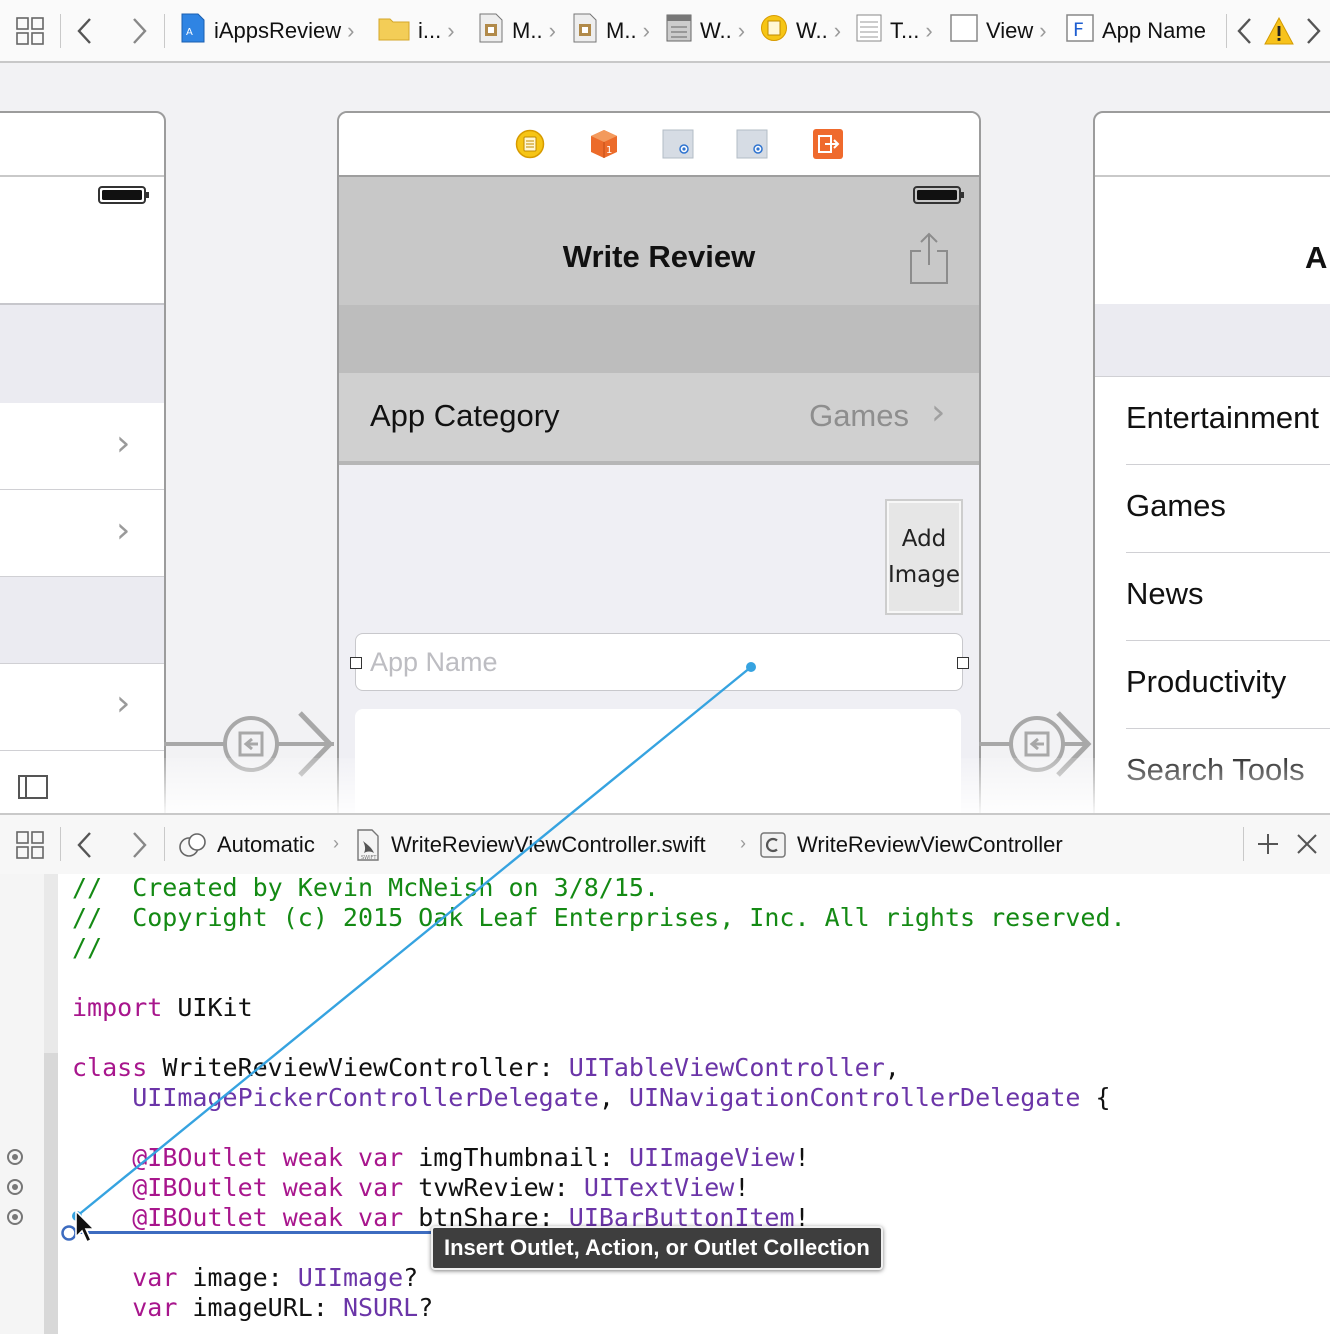 Image resolution: width=1330 pixels, height=1334 pixels. I want to click on mouse-cursor-icon, so click(86, 1229).